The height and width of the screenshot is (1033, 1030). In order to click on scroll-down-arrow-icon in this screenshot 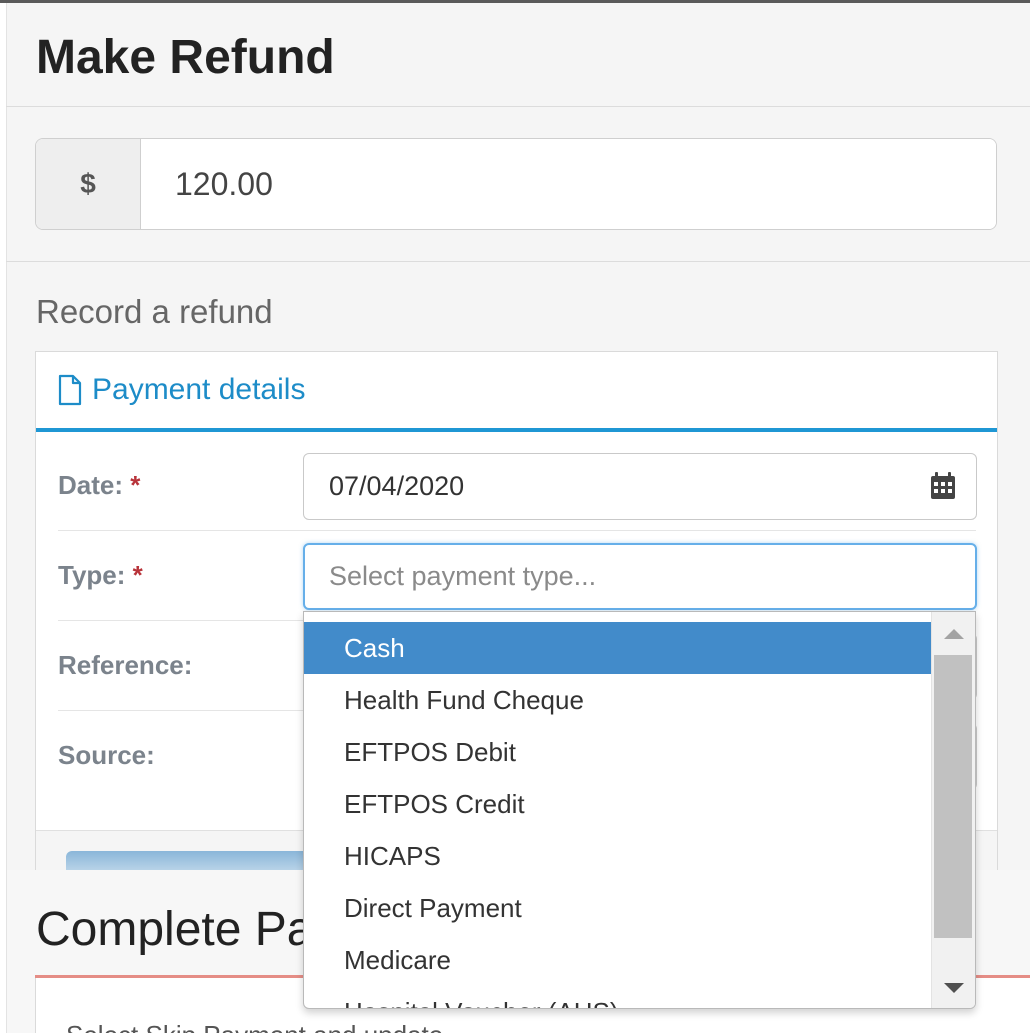, I will do `click(954, 988)`.